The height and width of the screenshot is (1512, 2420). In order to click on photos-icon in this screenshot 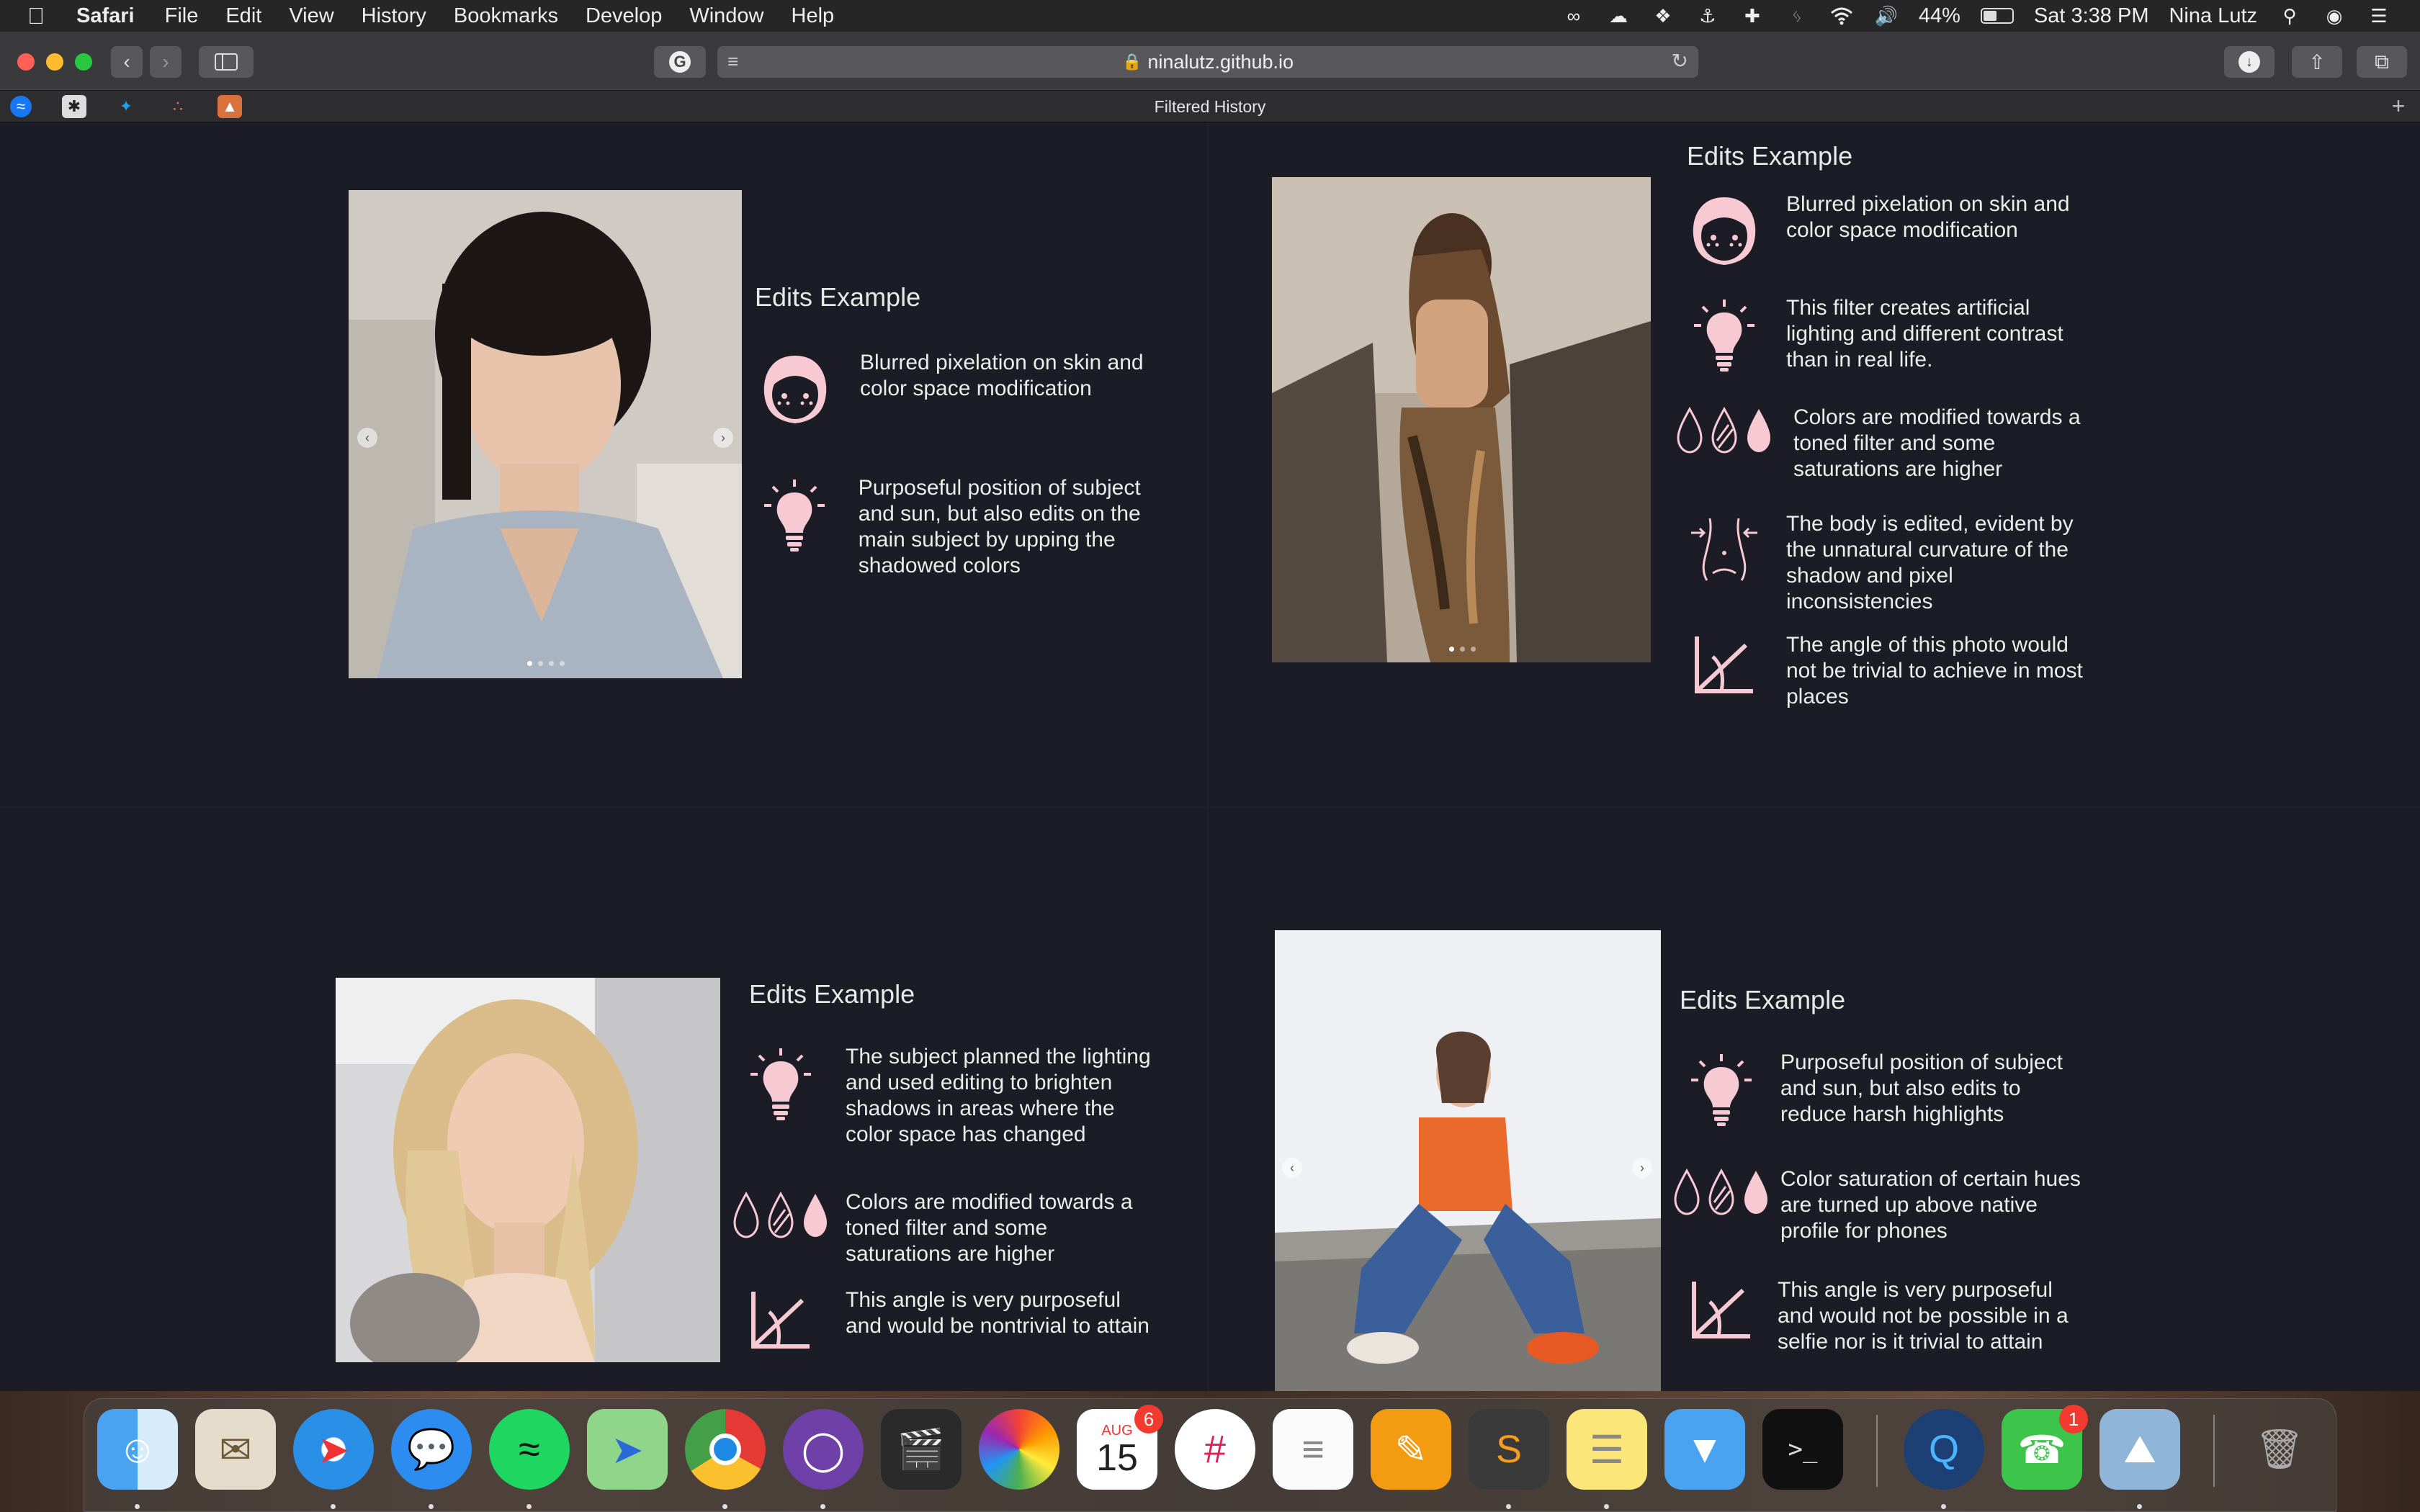, I will do `click(1019, 1449)`.